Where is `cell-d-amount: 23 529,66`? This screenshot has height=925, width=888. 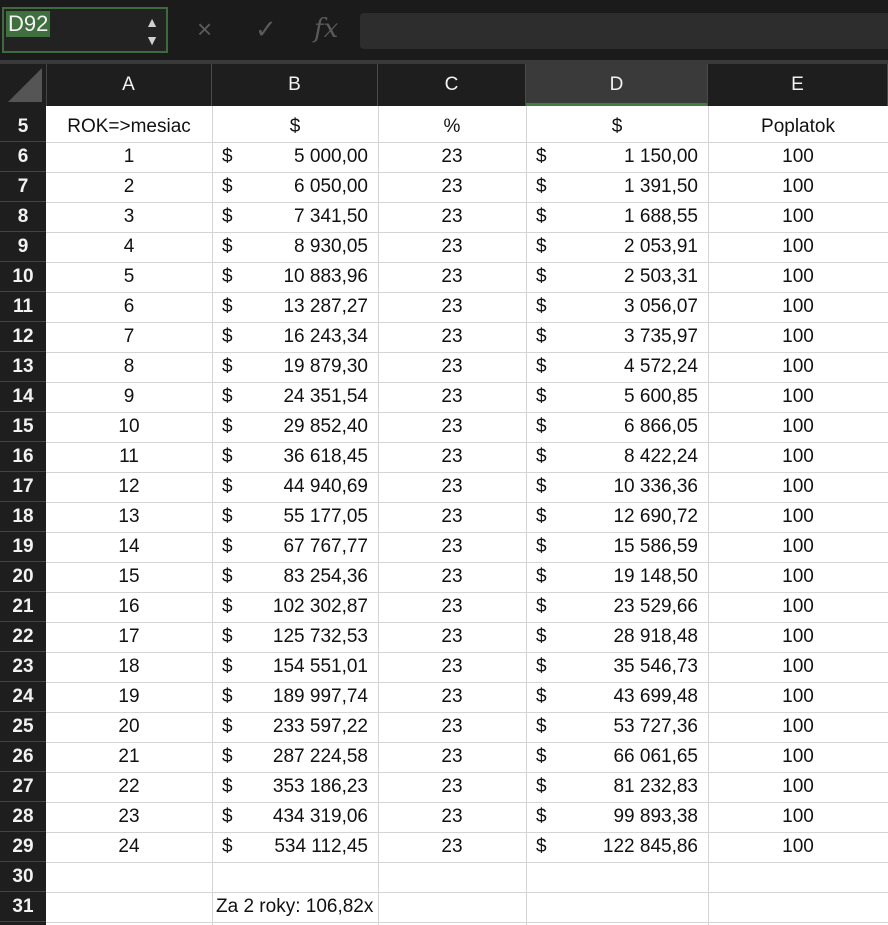
cell-d-amount: 23 529,66 is located at coordinates (629, 607).